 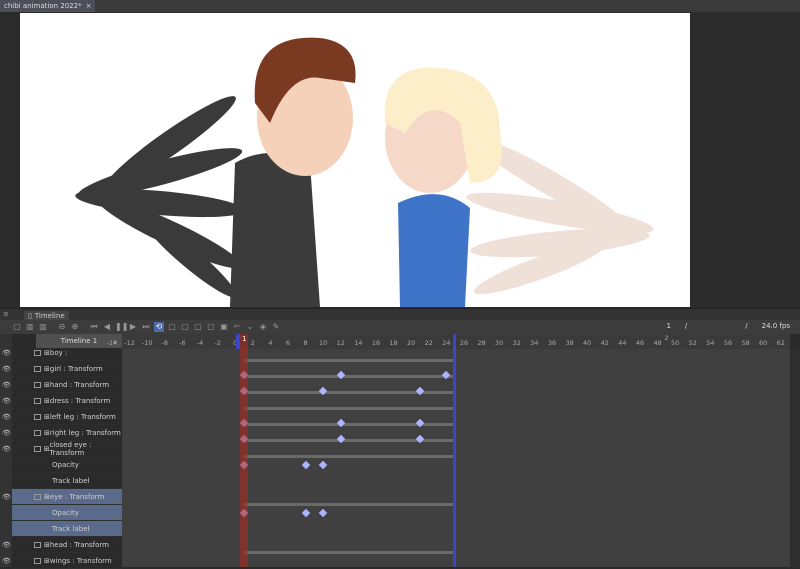 What do you see at coordinates (79, 544) in the screenshot?
I see `track-label: head : Transform` at bounding box center [79, 544].